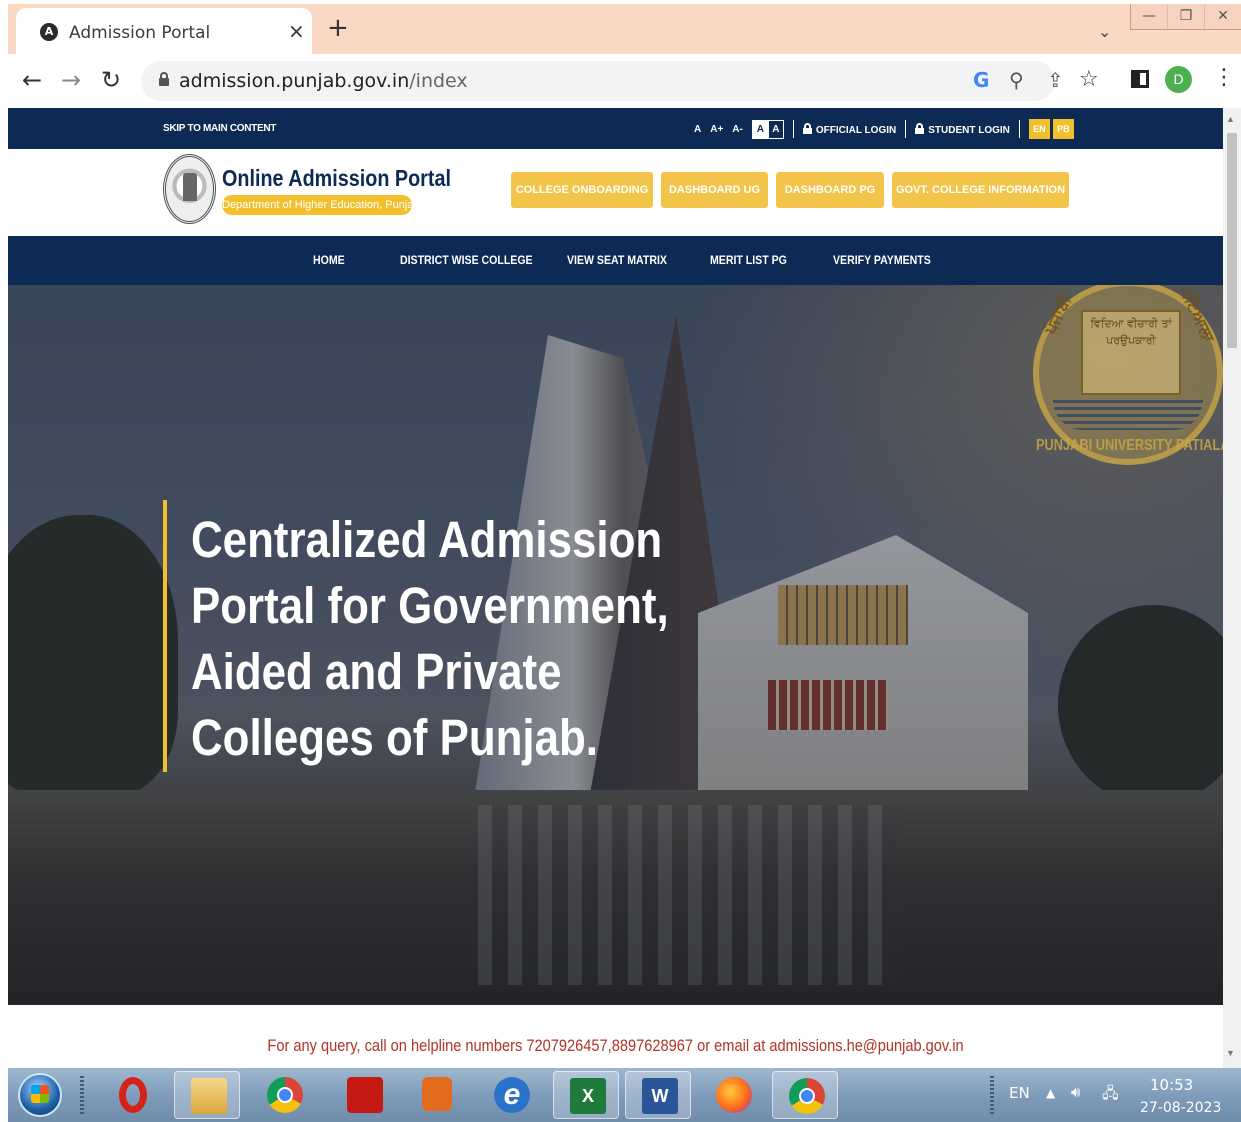 The image size is (1241, 1122). Describe the element at coordinates (1128, 415) in the screenshot. I see `seal-waves-icon` at that location.